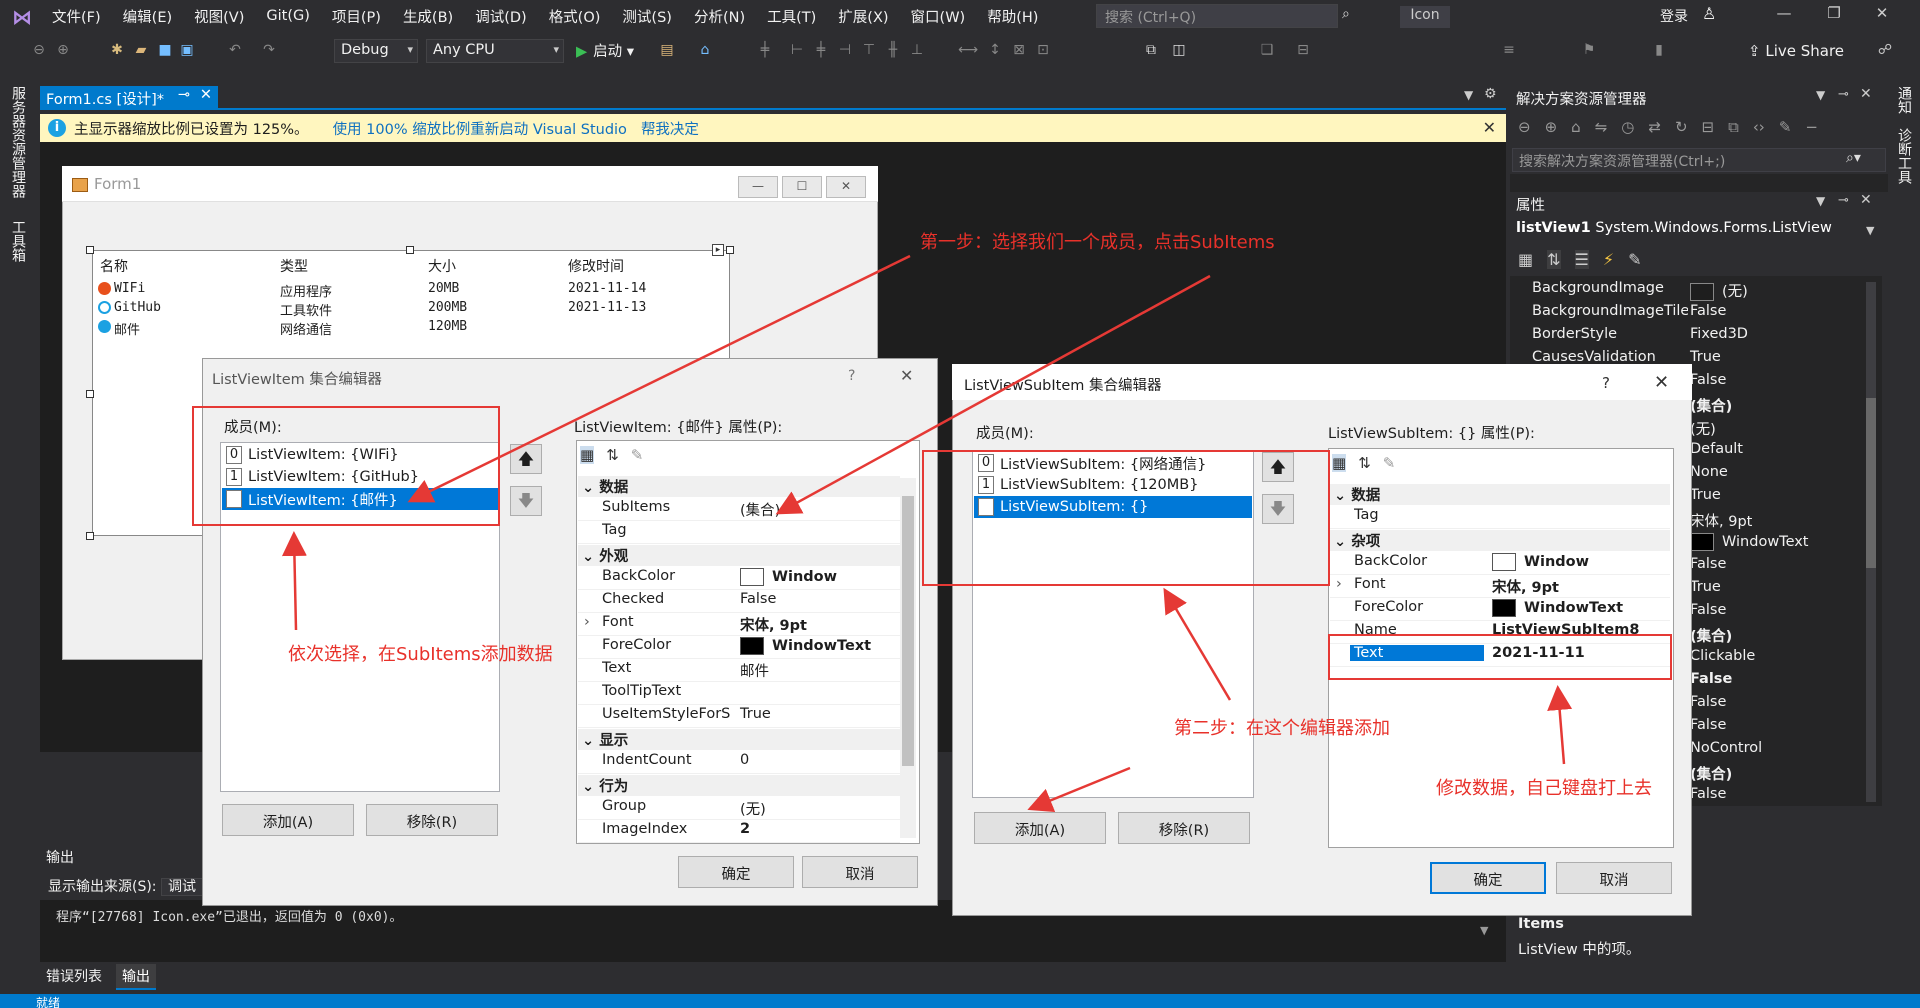 The image size is (1920, 1008). I want to click on arrow-hint-up, so click(294, 581).